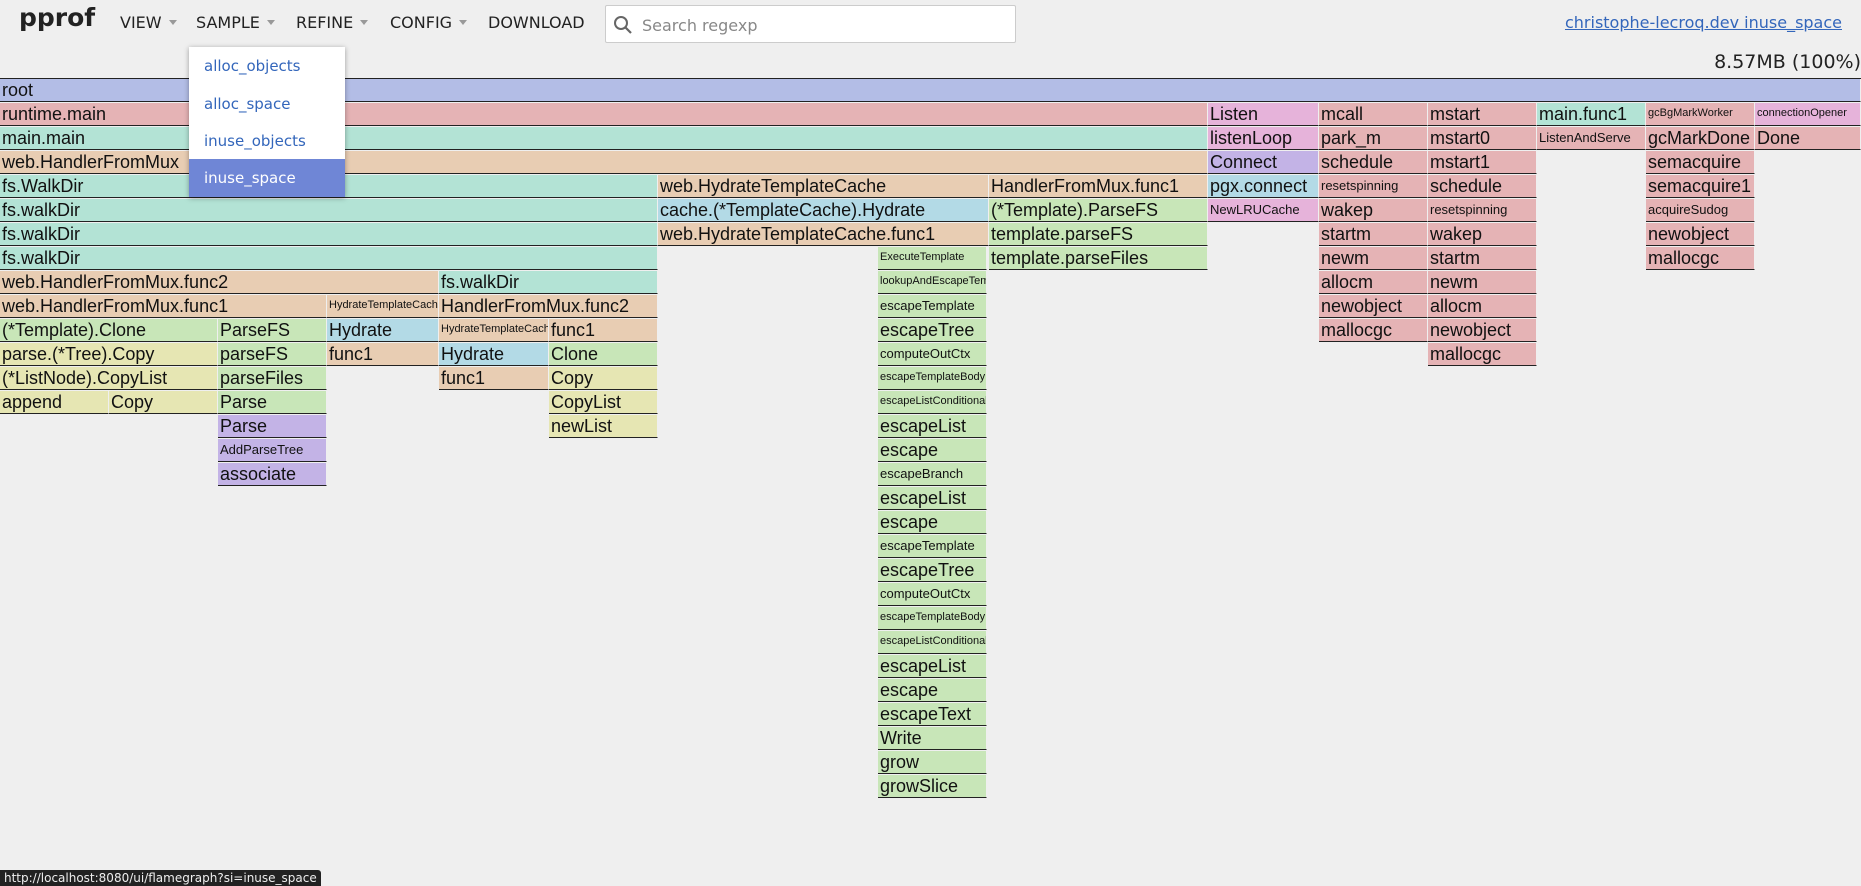 Image resolution: width=1861 pixels, height=886 pixels. What do you see at coordinates (603, 426) in the screenshot?
I see `flame-frame: newList` at bounding box center [603, 426].